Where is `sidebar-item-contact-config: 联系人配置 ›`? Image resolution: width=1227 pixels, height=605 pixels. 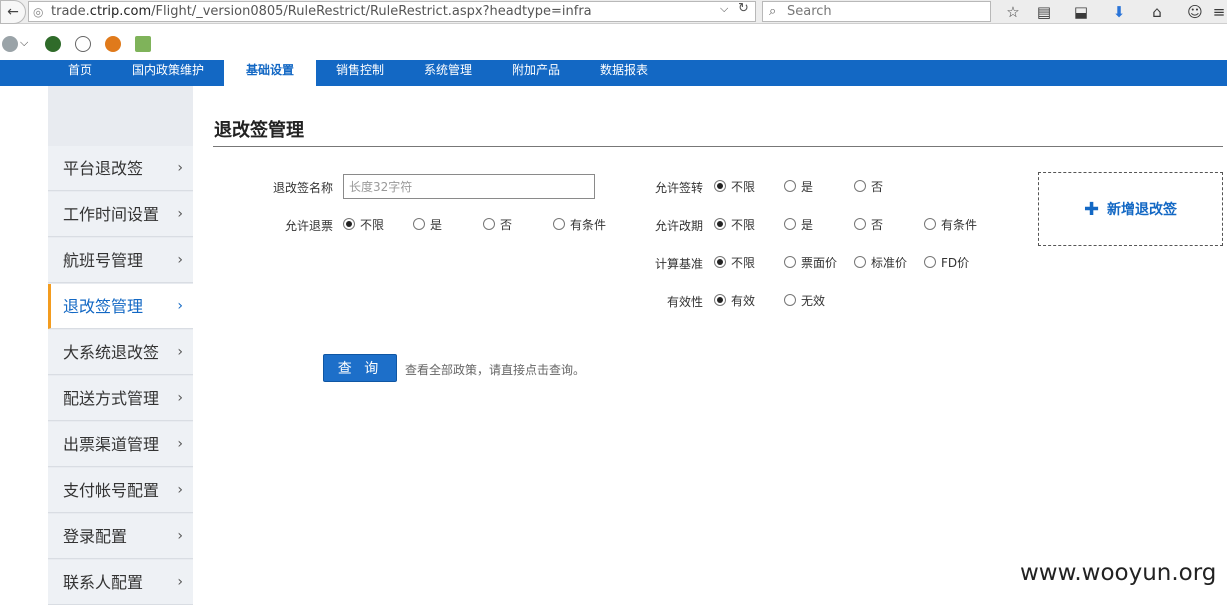
sidebar-item-contact-config: 联系人配置 › is located at coordinates (120, 582).